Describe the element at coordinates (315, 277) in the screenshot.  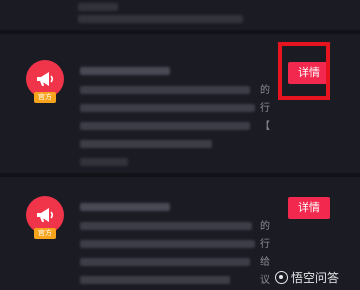
I see `watermark-text: 悟空问答` at that location.